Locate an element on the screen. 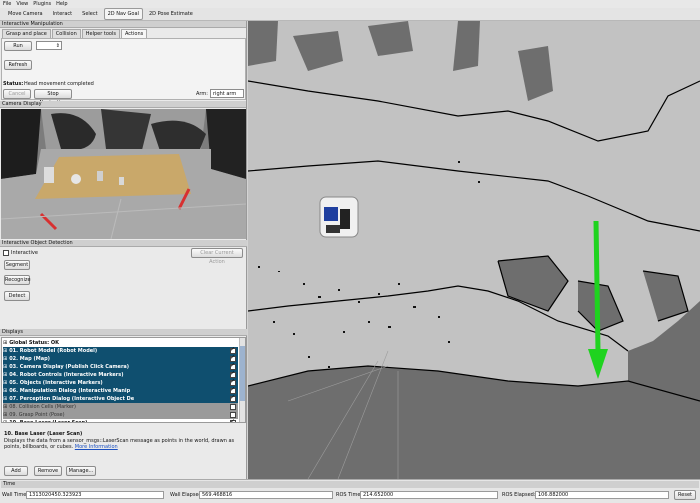  arm-select: right arm is located at coordinates (227, 93).